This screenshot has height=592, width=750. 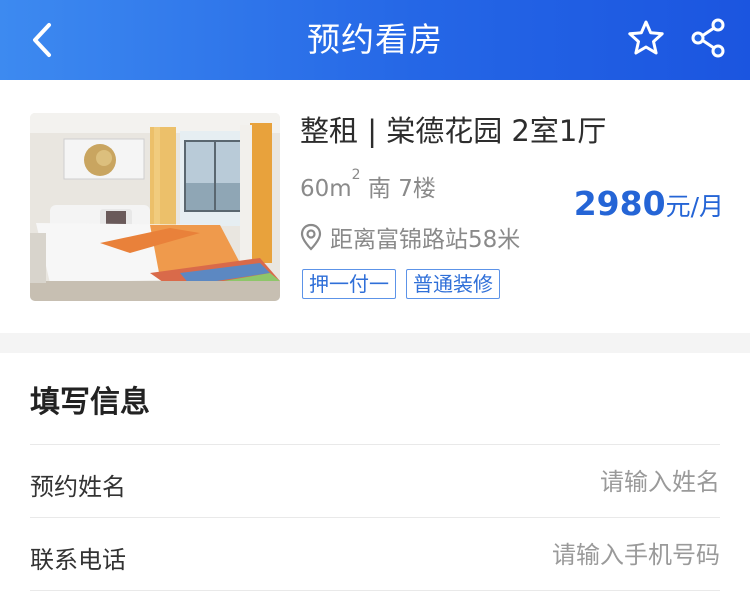 What do you see at coordinates (398, 189) in the screenshot?
I see `orientation-floor: 南 7楼` at bounding box center [398, 189].